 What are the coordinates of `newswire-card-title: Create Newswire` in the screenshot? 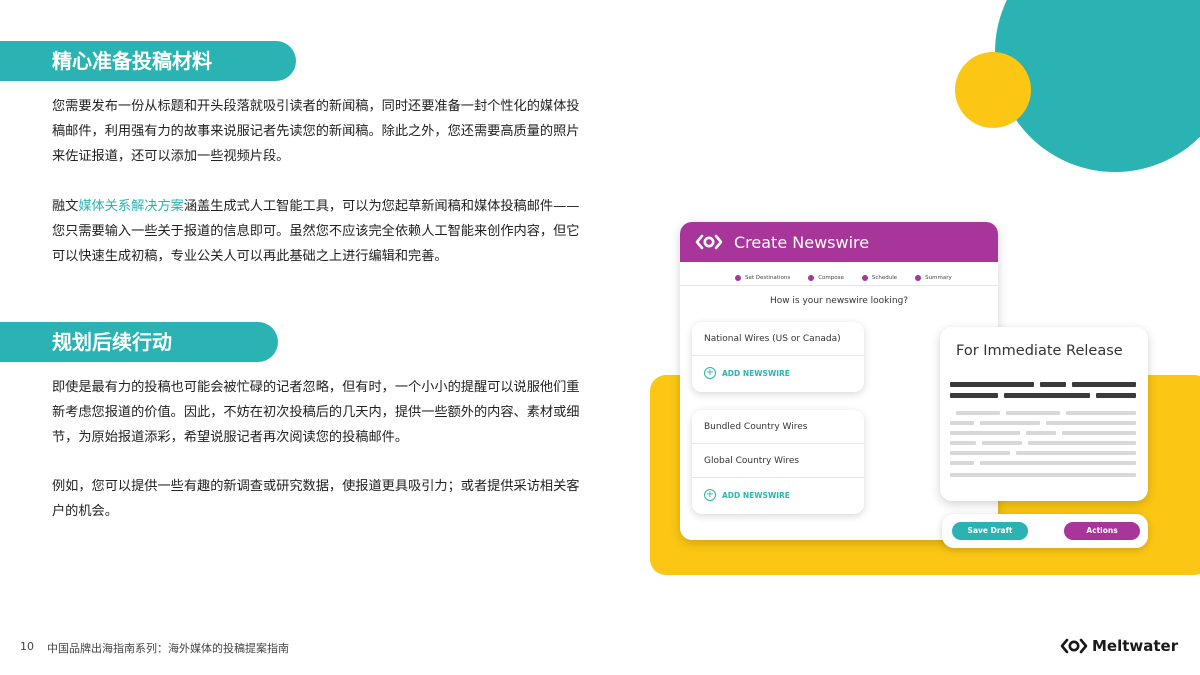 It's located at (802, 242).